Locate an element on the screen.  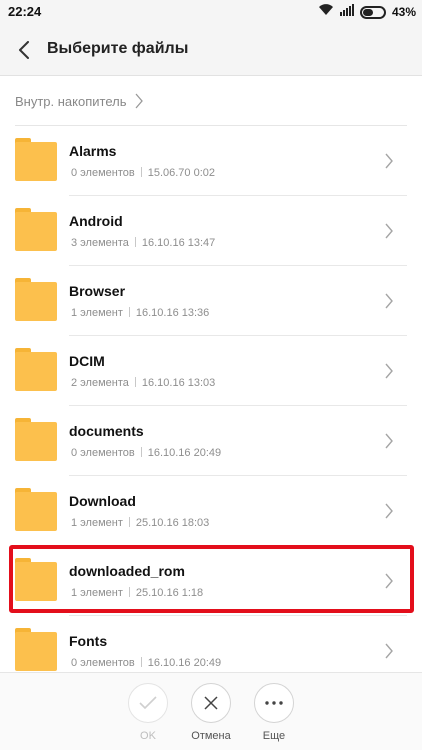
bottom-action-bar: OK Отмена Еще is located at coordinates (211, 711).